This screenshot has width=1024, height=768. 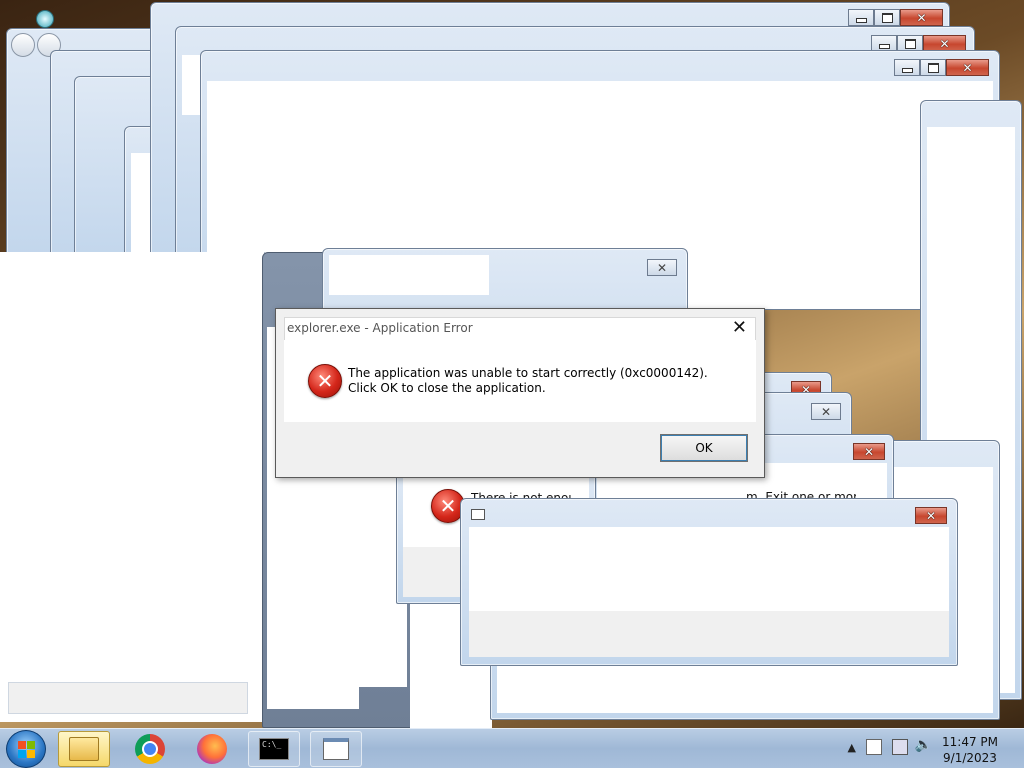 I want to click on error-icon: ✕, so click(x=325, y=381).